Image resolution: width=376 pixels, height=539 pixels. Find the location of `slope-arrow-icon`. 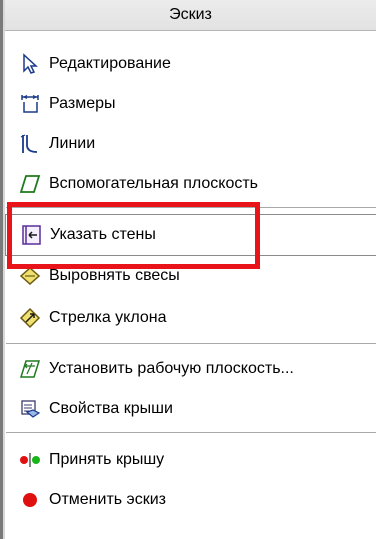

slope-arrow-icon is located at coordinates (30, 318).